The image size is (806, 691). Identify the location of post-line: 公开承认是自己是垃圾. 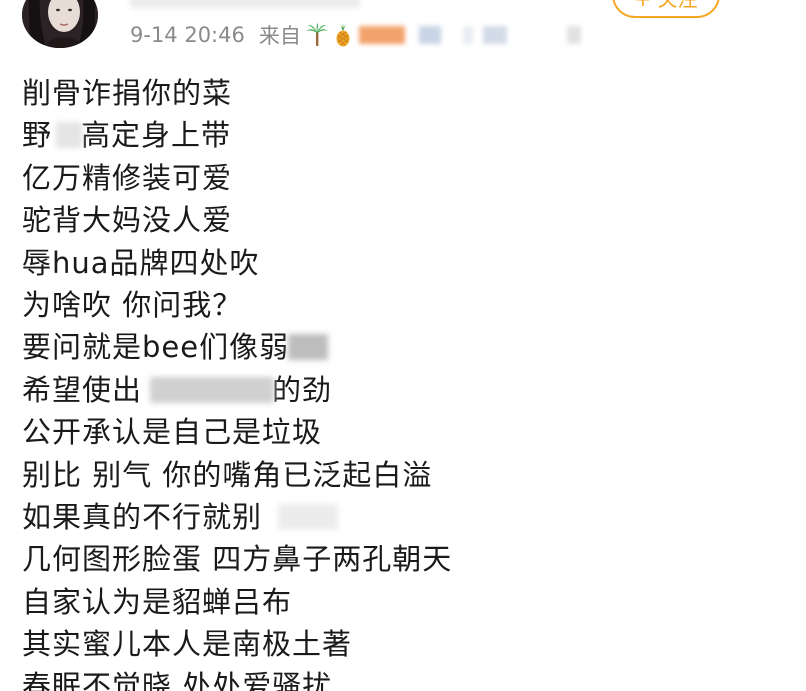
(172, 432).